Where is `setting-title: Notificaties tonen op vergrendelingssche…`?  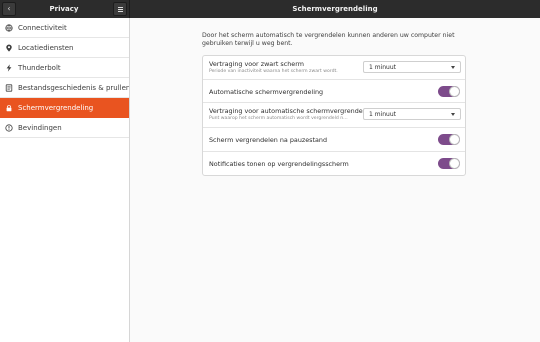 setting-title: Notificaties tonen op vergrendelingssche… is located at coordinates (279, 164).